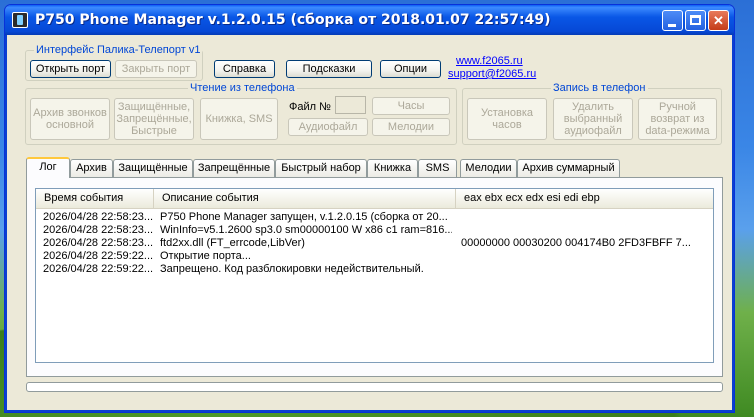  Describe the element at coordinates (234, 168) in the screenshot. I see `tab-forbidden: Запрещённые` at that location.